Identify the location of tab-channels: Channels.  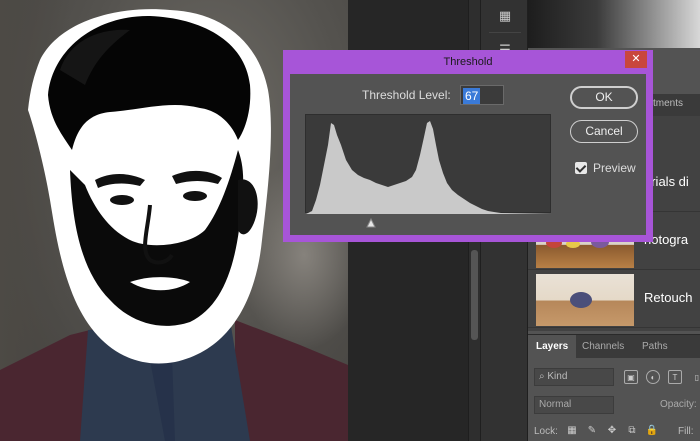
(603, 347).